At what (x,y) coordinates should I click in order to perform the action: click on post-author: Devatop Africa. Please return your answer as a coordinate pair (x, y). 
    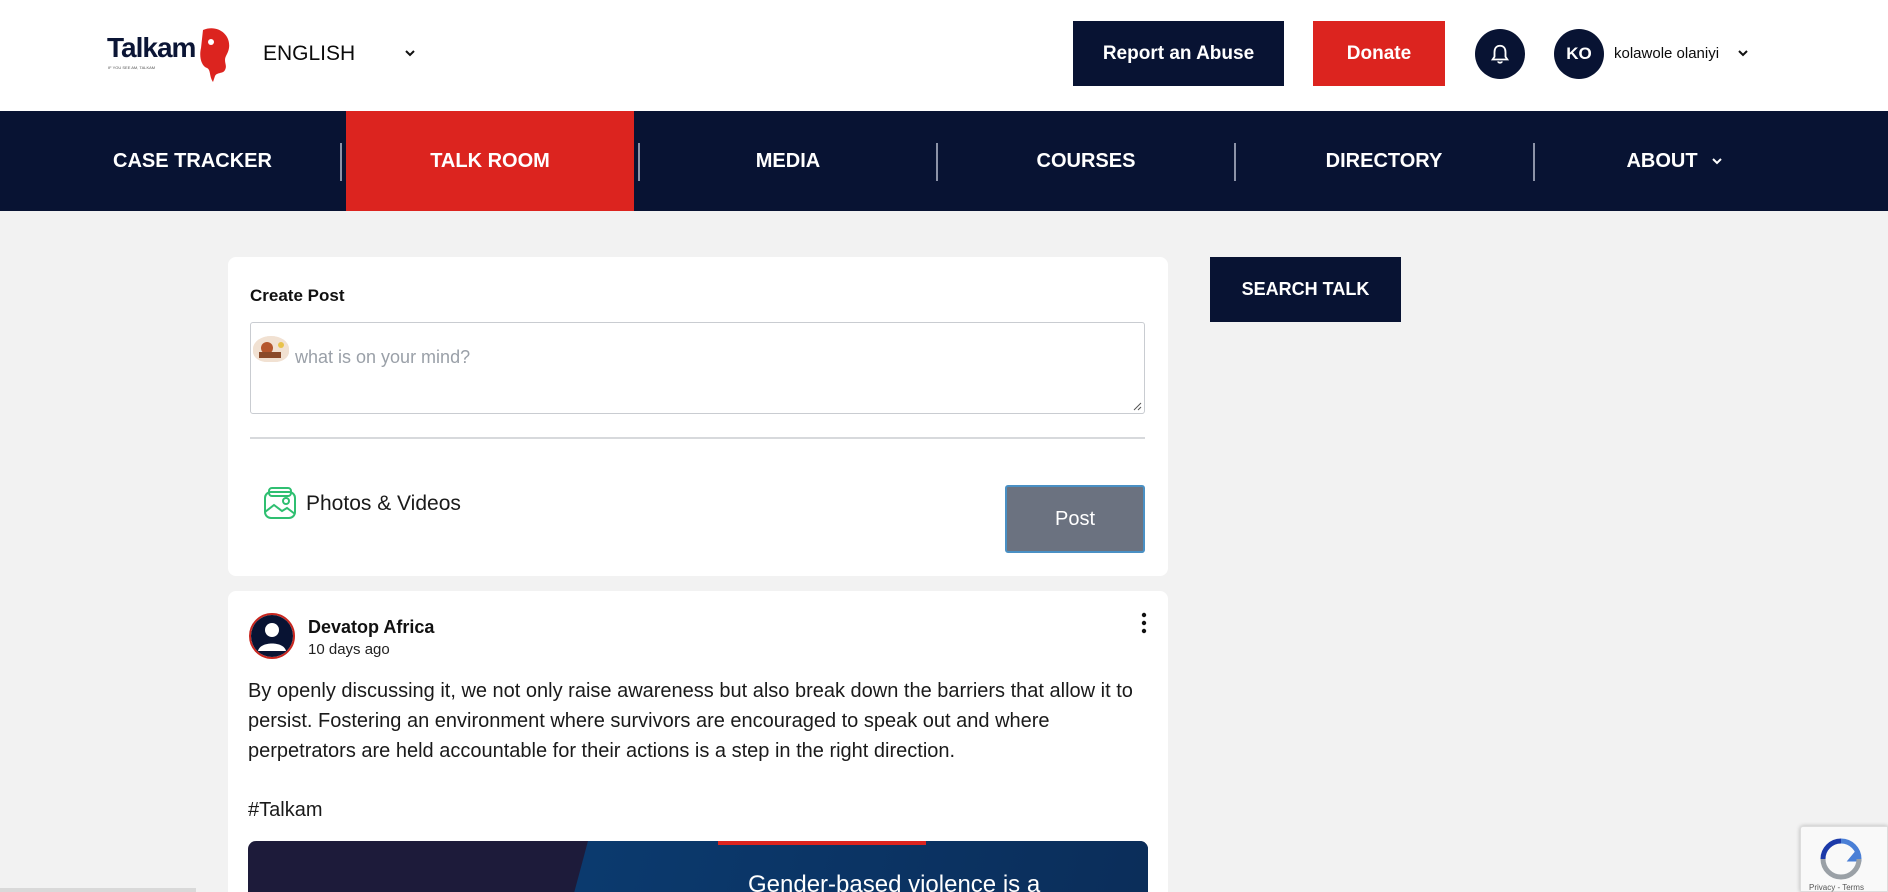
    Looking at the image, I should click on (371, 627).